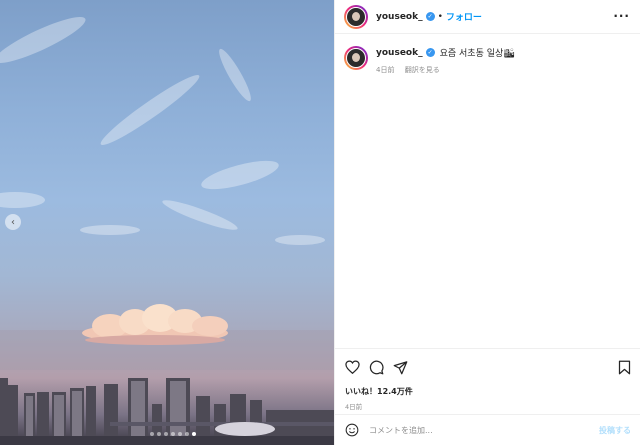 The height and width of the screenshot is (445, 640). Describe the element at coordinates (354, 407) in the screenshot. I see `post-date: 4日前` at that location.